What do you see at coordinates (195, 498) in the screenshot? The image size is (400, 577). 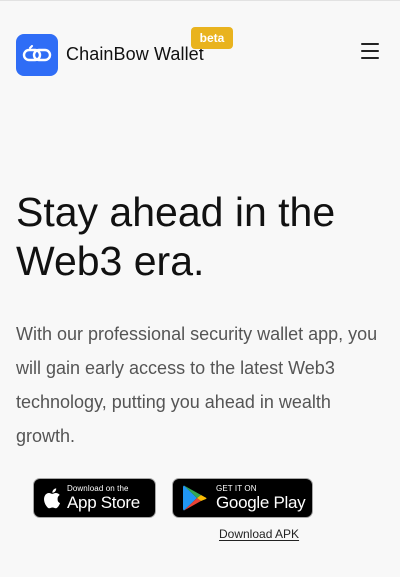 I see `google-play-icon` at bounding box center [195, 498].